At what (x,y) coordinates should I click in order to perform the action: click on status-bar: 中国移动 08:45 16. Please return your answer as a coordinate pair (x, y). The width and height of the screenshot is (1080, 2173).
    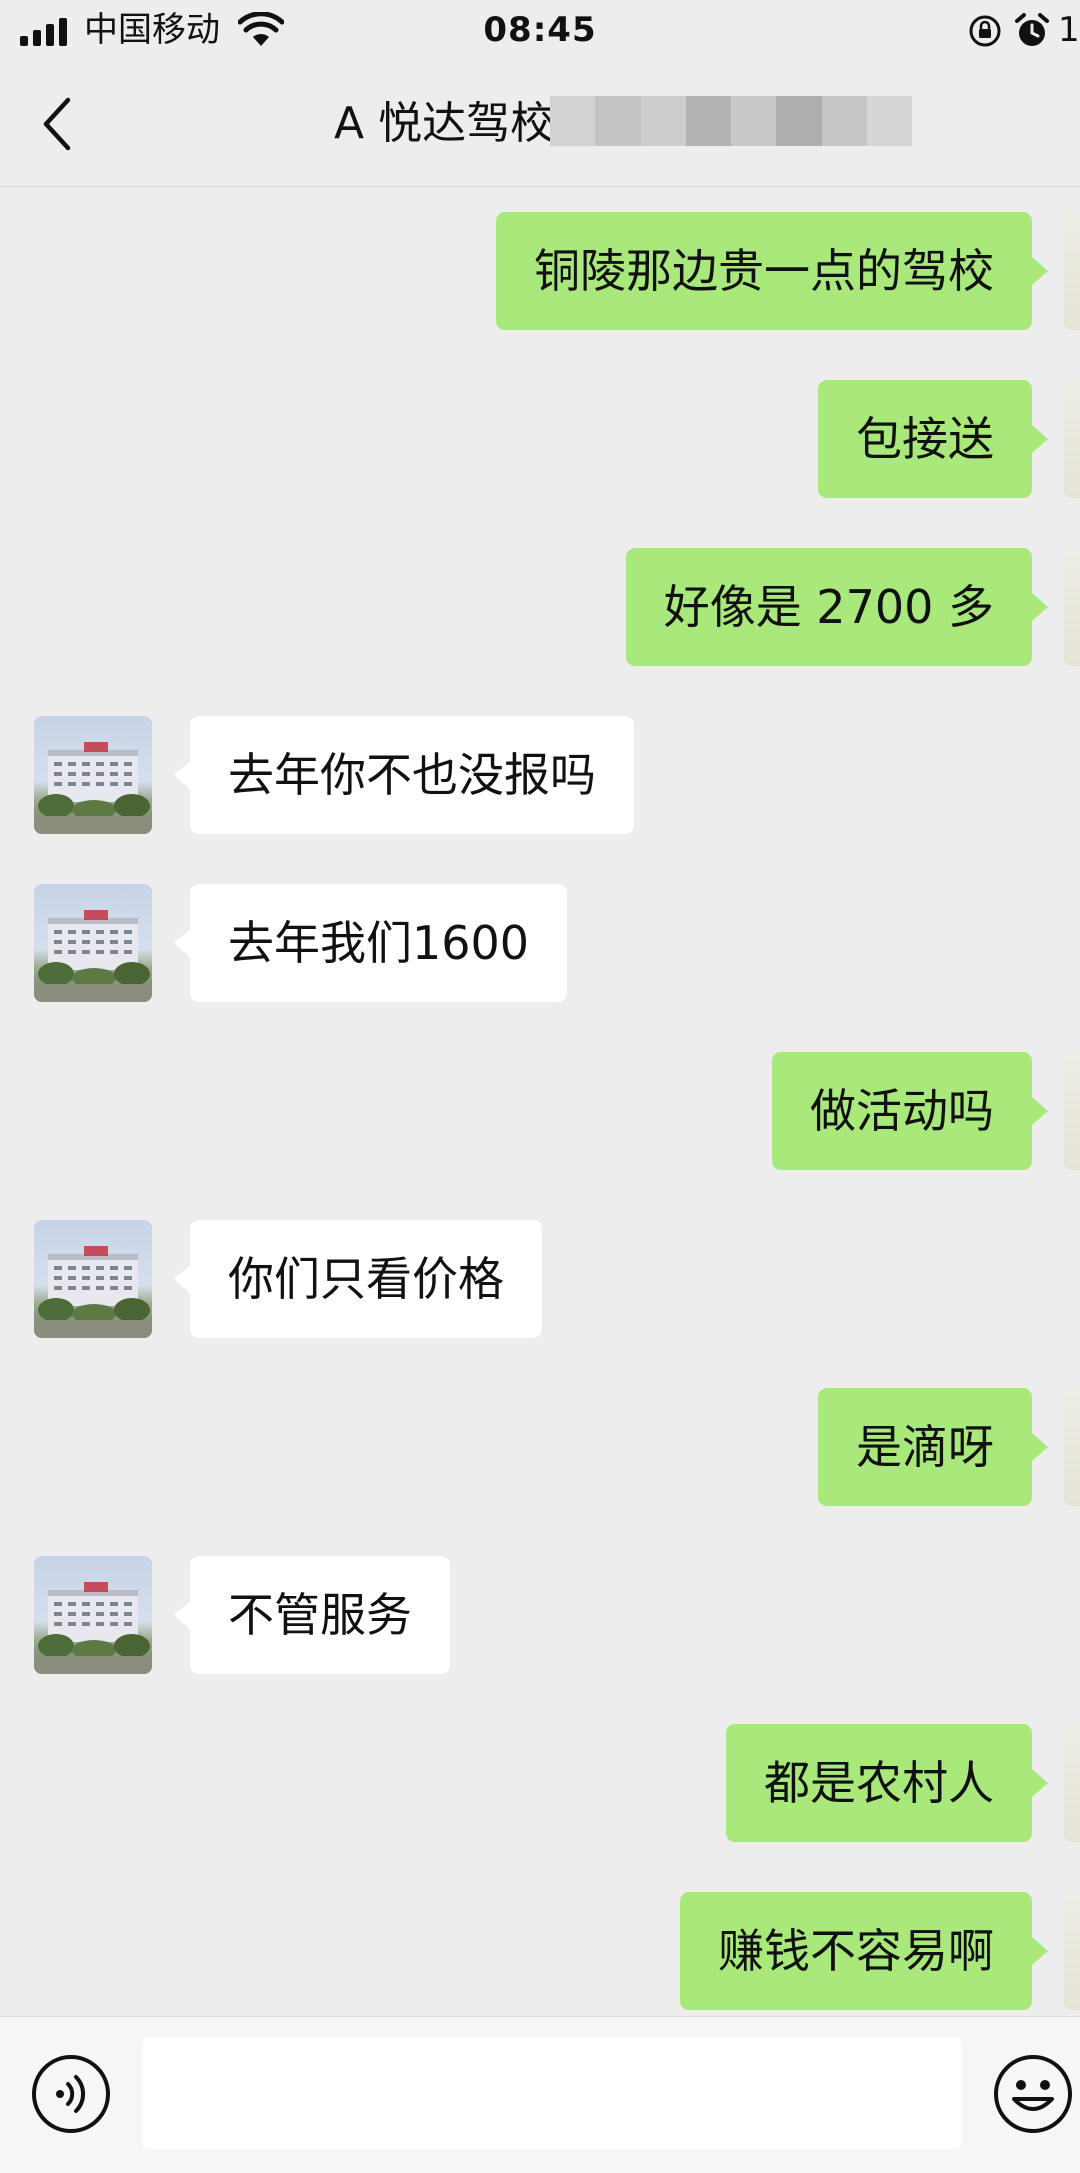
    Looking at the image, I should click on (540, 31).